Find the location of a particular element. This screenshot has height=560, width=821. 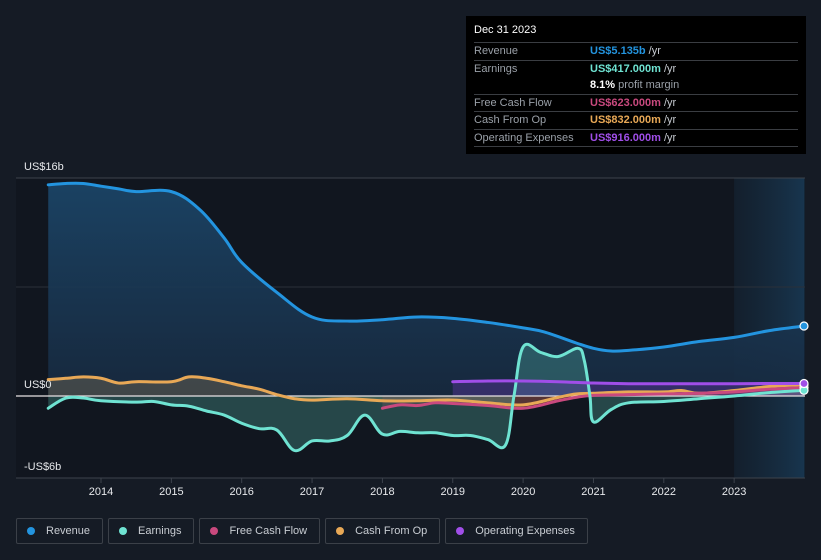

tooltip-row-revenue: Revenue US$5.135b /yr is located at coordinates (636, 52).